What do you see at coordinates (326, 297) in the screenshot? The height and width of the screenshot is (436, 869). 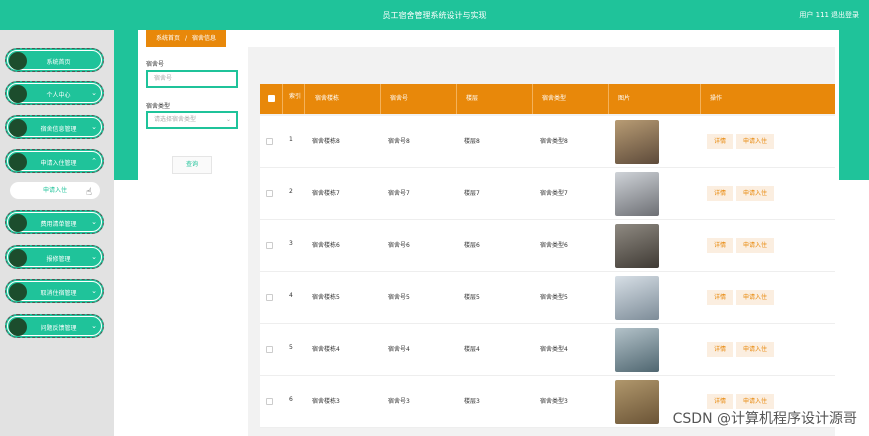 I see `cell-building: 宿舍楼栋5` at bounding box center [326, 297].